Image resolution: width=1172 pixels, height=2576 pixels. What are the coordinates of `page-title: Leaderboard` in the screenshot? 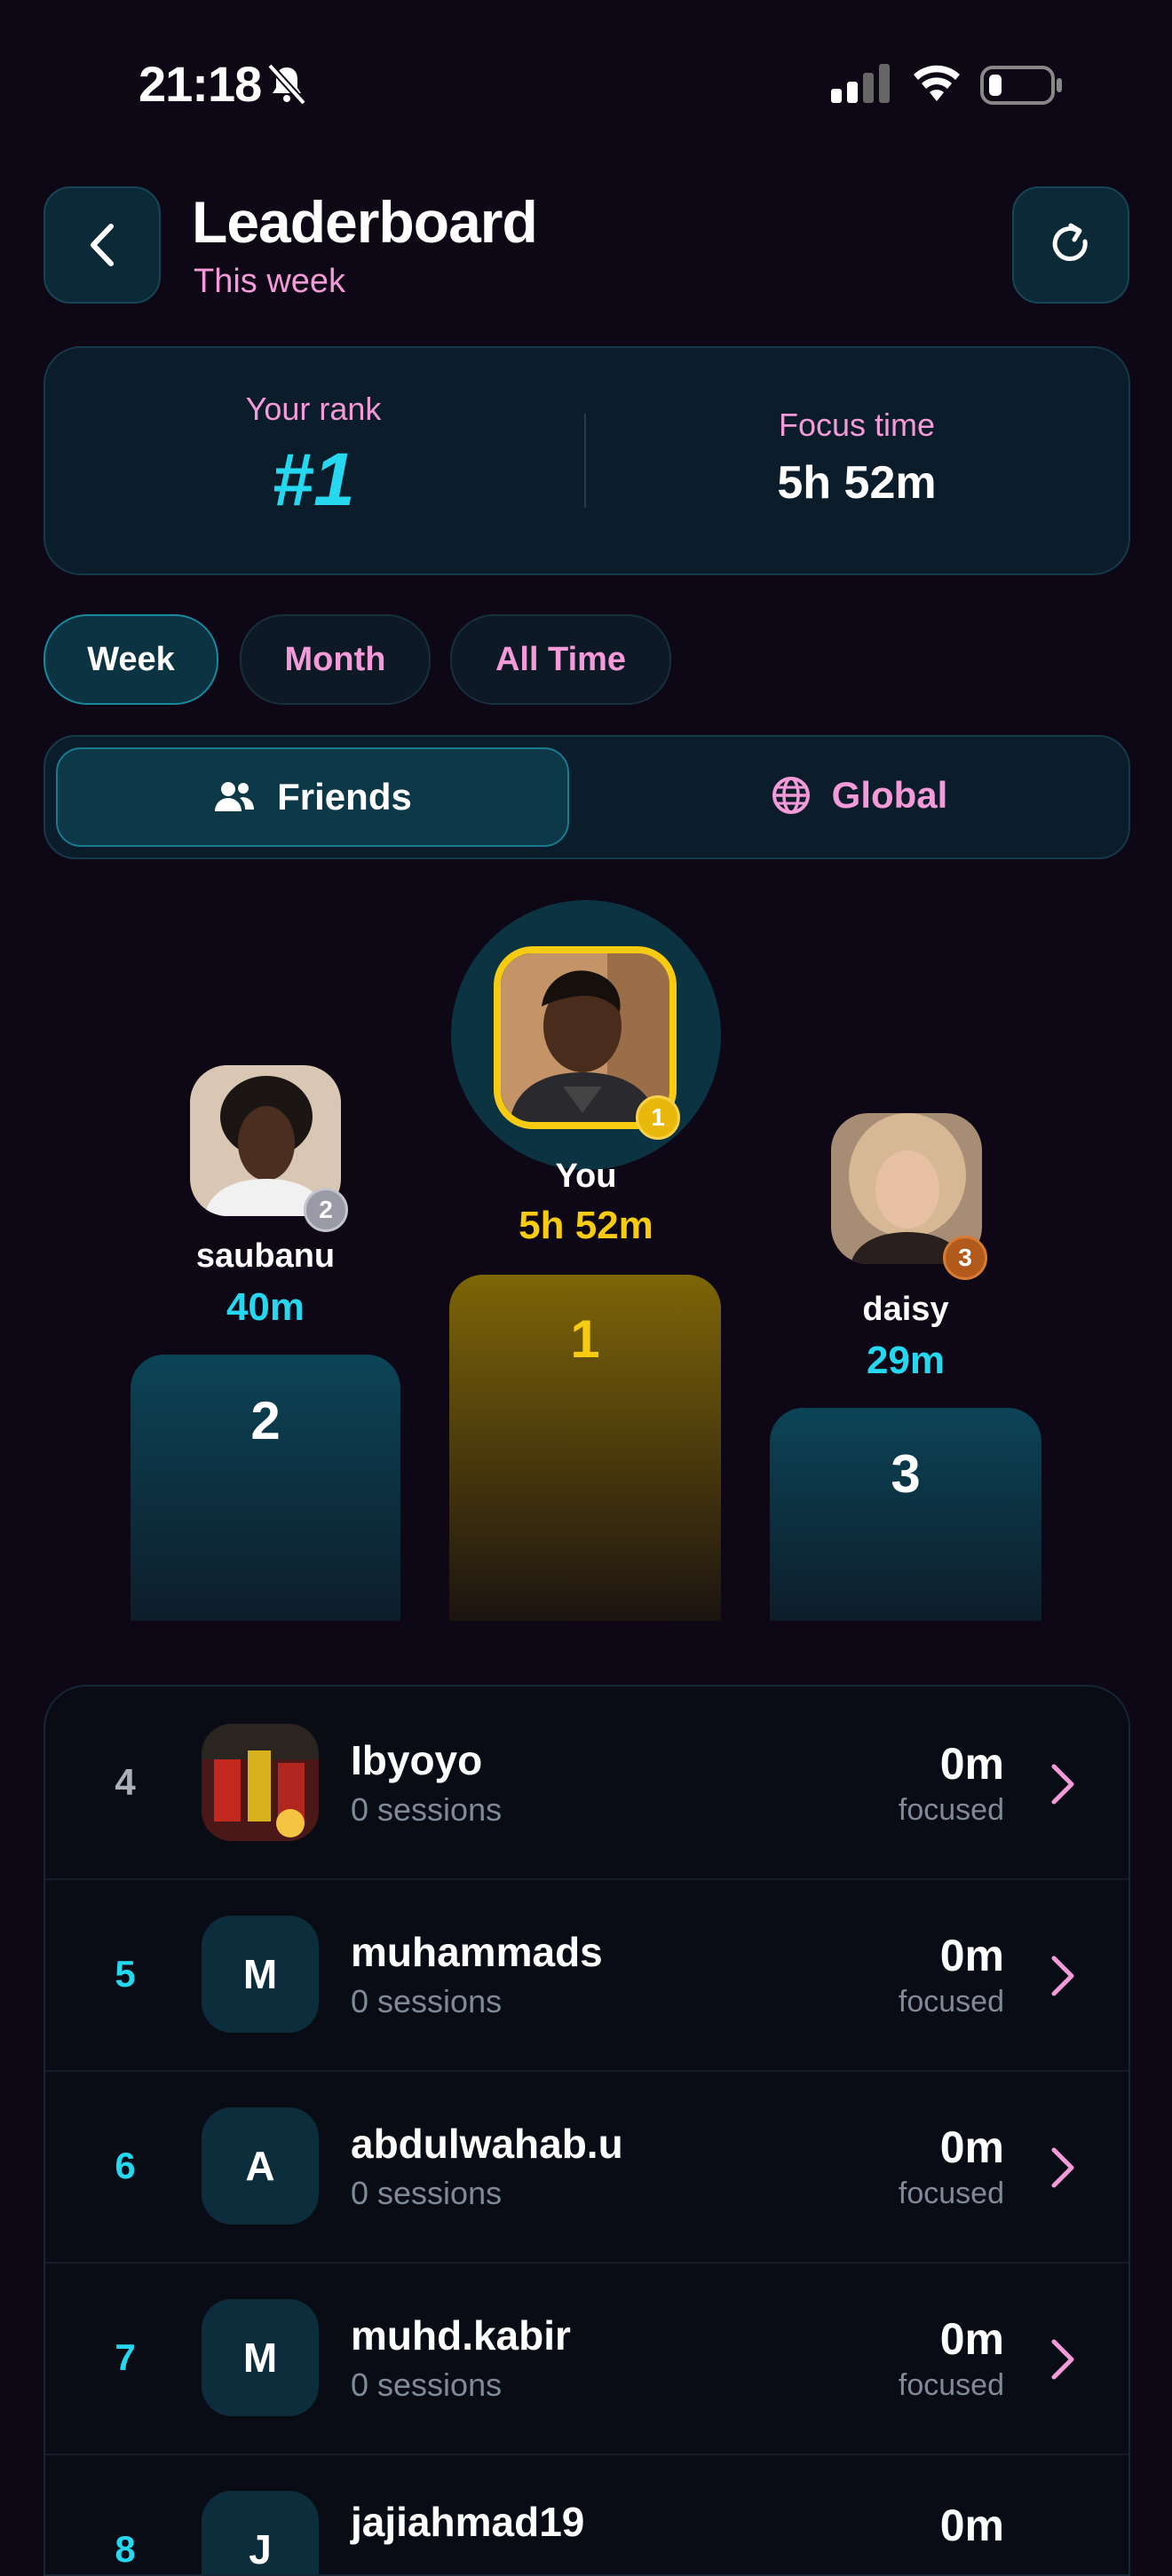 It's located at (365, 222).